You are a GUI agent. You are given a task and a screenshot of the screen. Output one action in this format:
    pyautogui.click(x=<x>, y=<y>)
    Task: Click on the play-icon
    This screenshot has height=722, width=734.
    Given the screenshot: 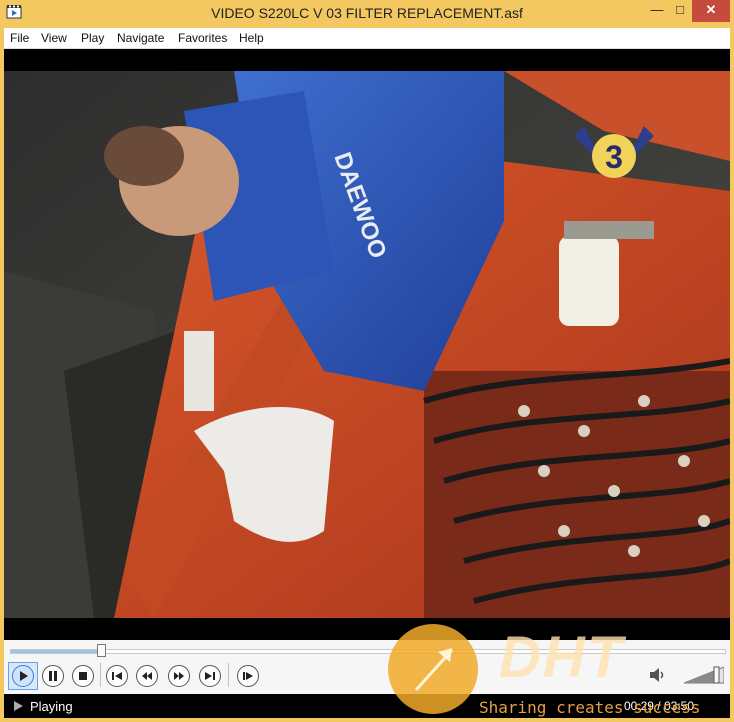 What is the action you would take?
    pyautogui.click(x=24, y=676)
    